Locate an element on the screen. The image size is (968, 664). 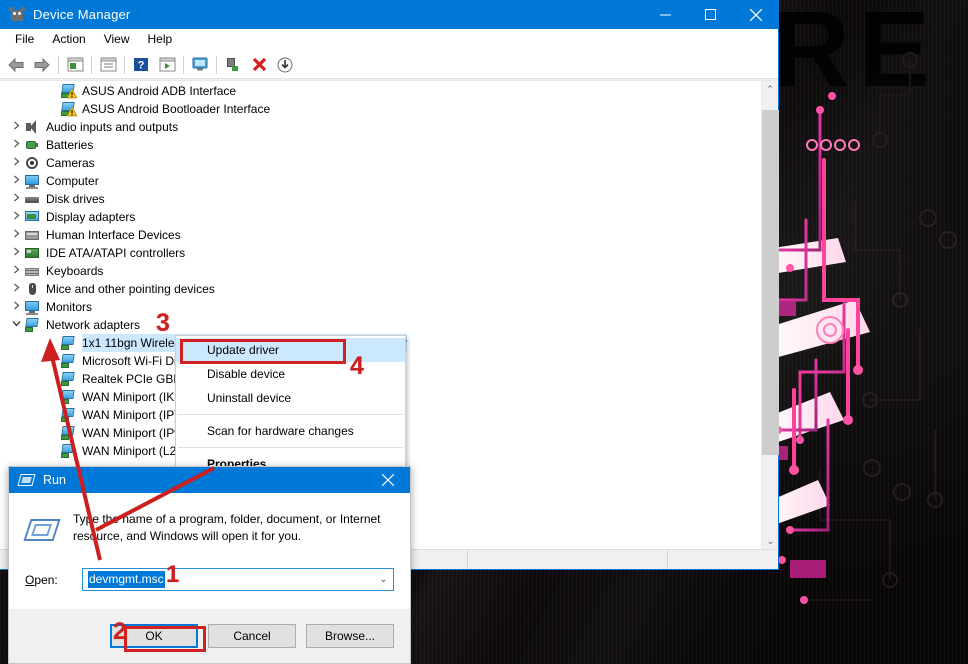
uninstall-device-icon is located at coordinates (259, 65).